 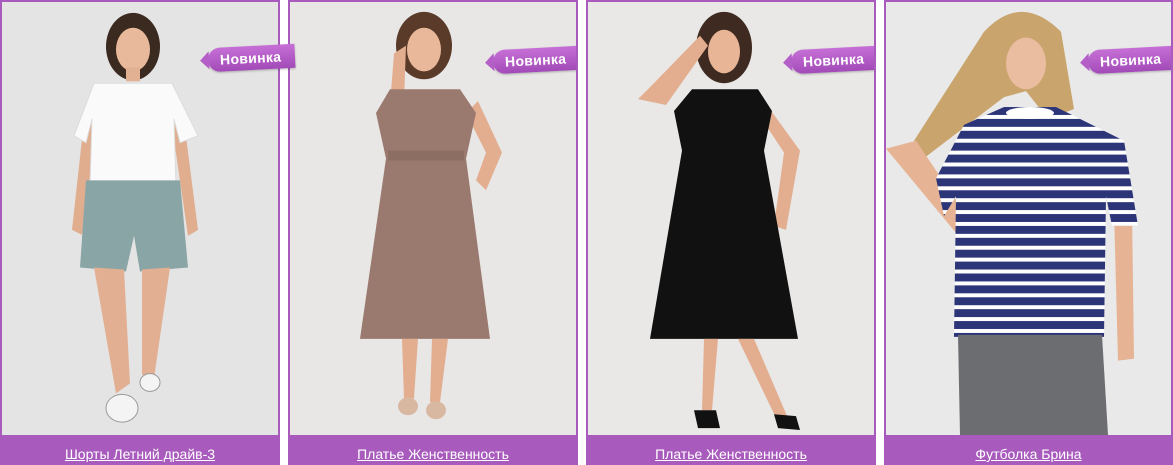 I want to click on product-title-link: Шорты Летний драйв-3, so click(x=140, y=454).